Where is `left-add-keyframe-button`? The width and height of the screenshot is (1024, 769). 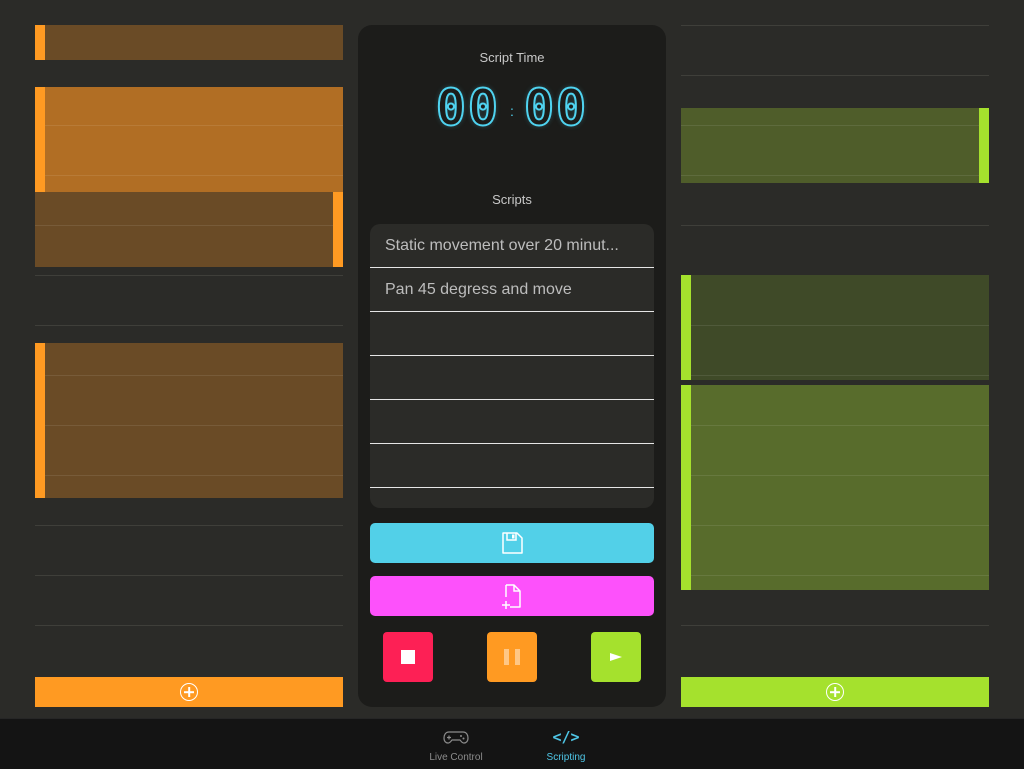 left-add-keyframe-button is located at coordinates (189, 692).